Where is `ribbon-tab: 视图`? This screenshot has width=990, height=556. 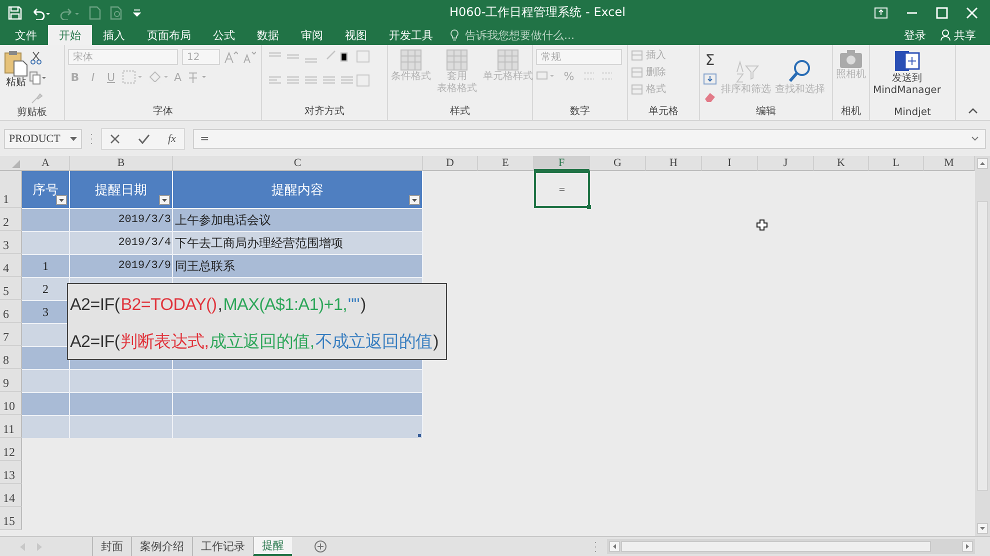
ribbon-tab: 视图 is located at coordinates (356, 35).